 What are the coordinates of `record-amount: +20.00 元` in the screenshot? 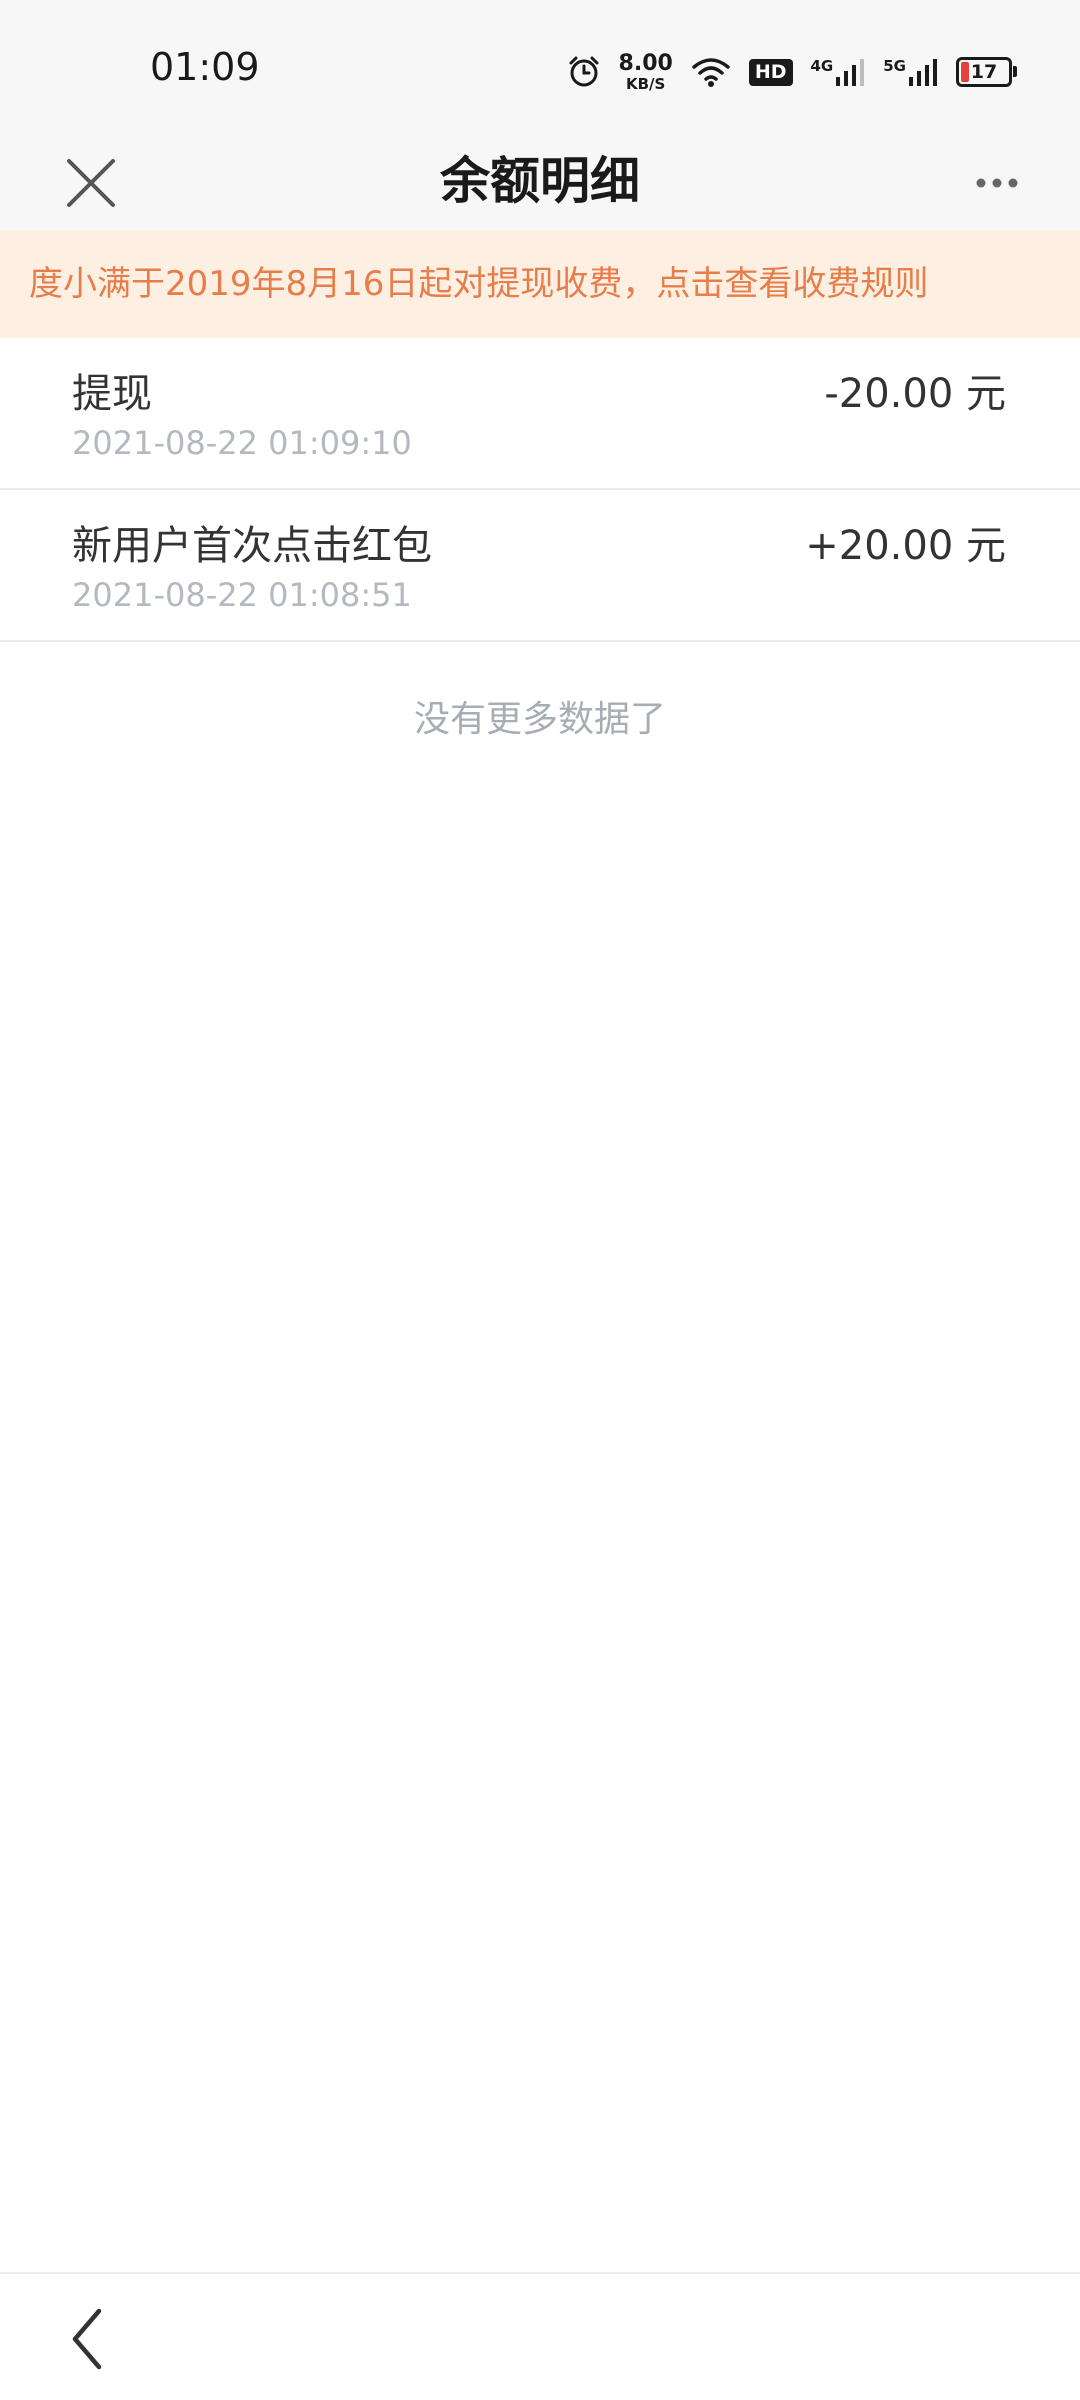 It's located at (905, 546).